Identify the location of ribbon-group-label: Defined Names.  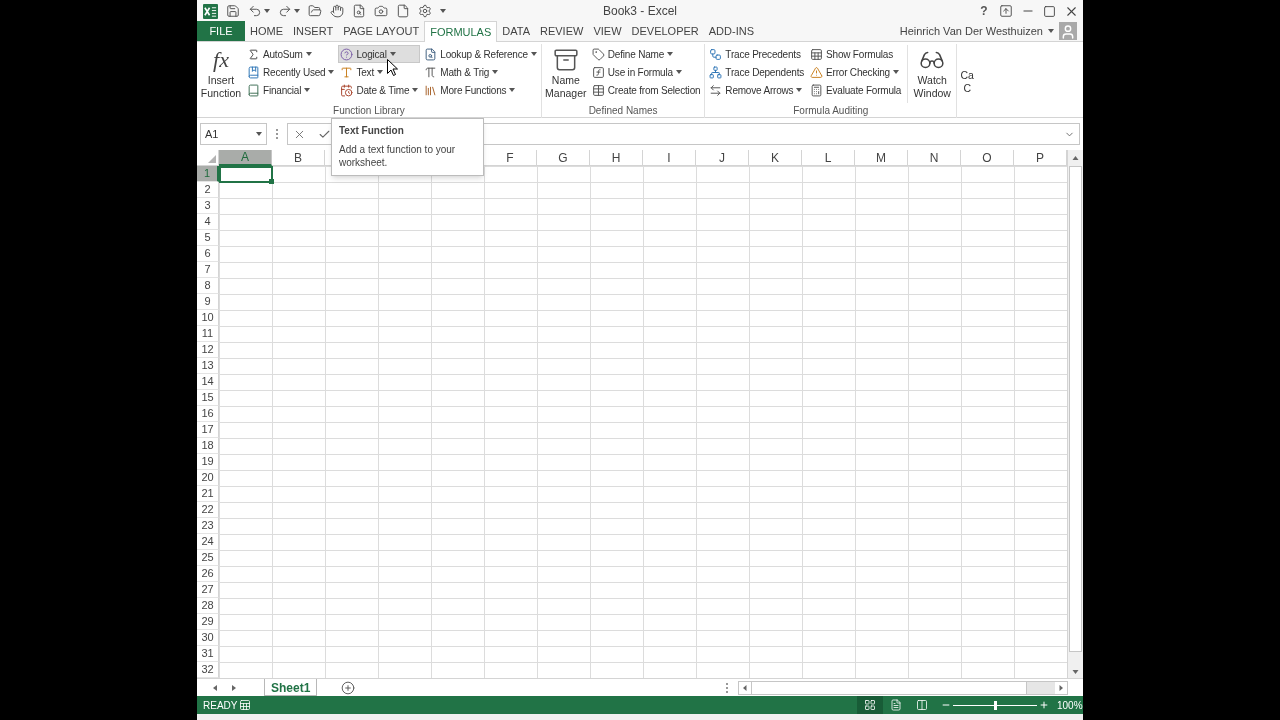
(623, 110).